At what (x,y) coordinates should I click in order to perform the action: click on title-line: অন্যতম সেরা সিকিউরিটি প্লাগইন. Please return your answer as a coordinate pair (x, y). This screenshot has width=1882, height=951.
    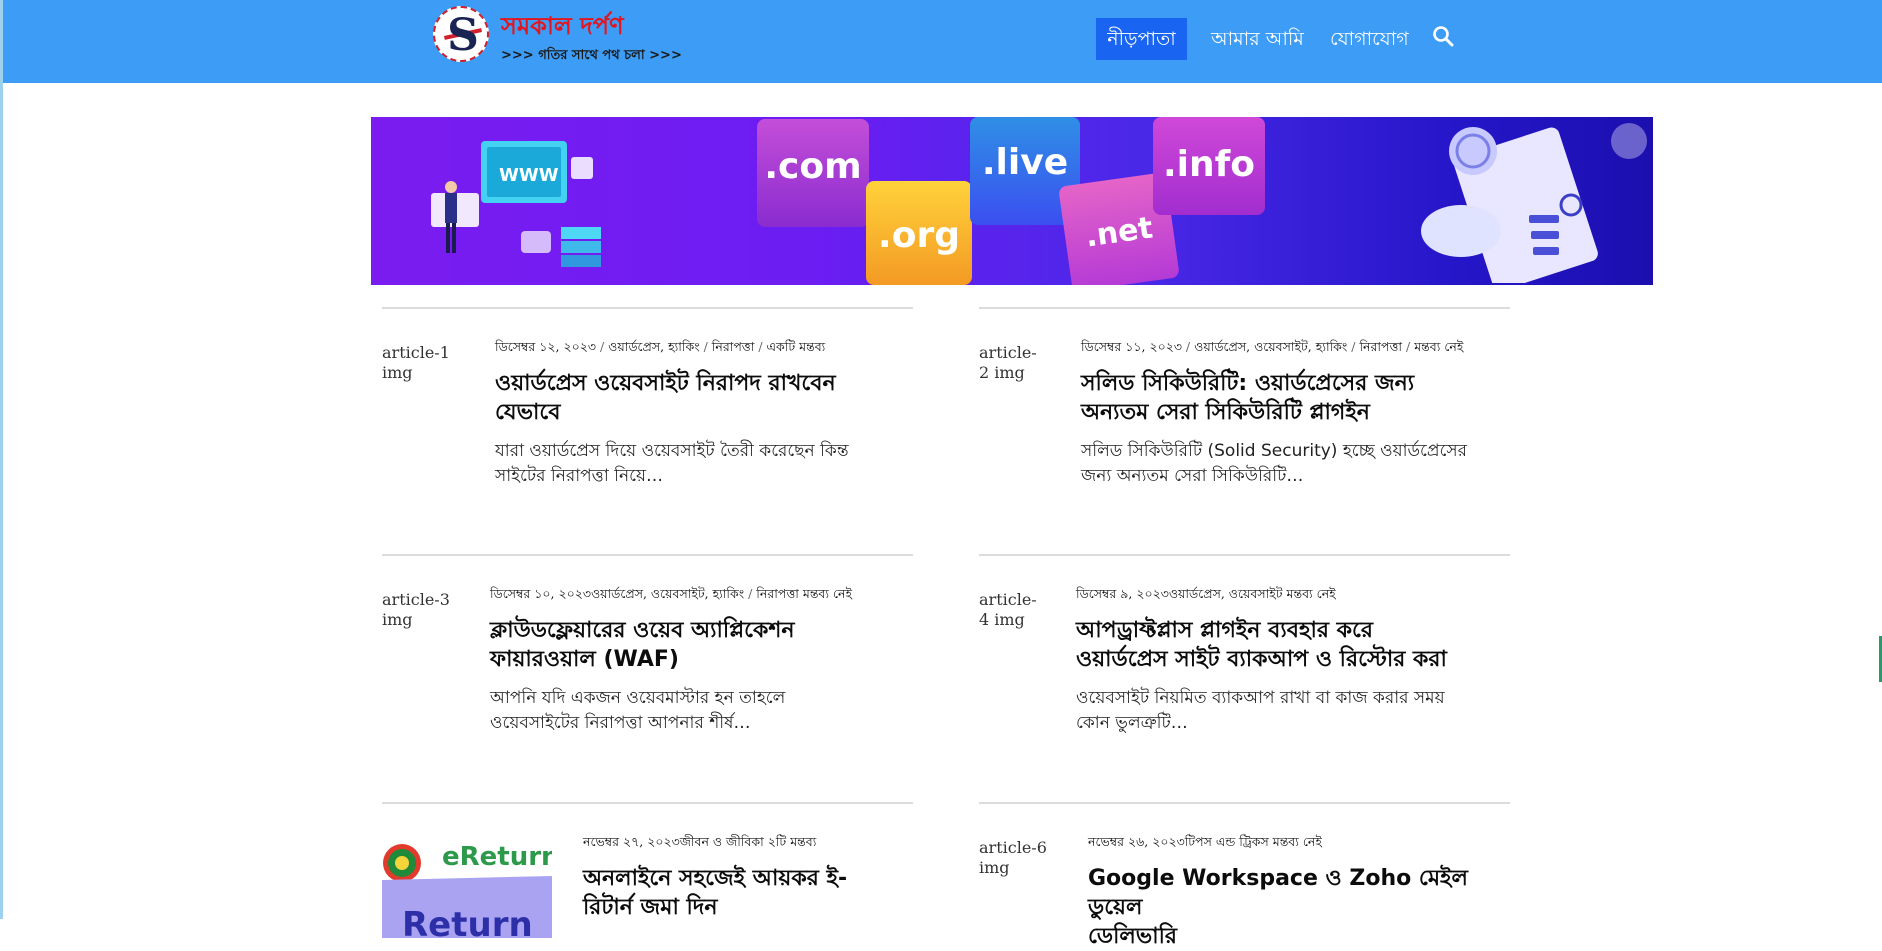
    Looking at the image, I should click on (1225, 412).